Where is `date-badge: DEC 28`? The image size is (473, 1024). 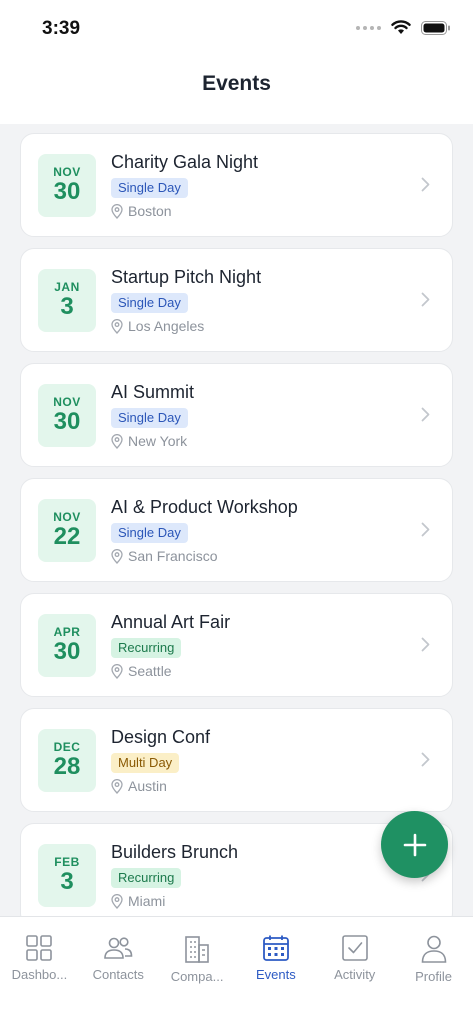
date-badge: DEC 28 is located at coordinates (67, 760).